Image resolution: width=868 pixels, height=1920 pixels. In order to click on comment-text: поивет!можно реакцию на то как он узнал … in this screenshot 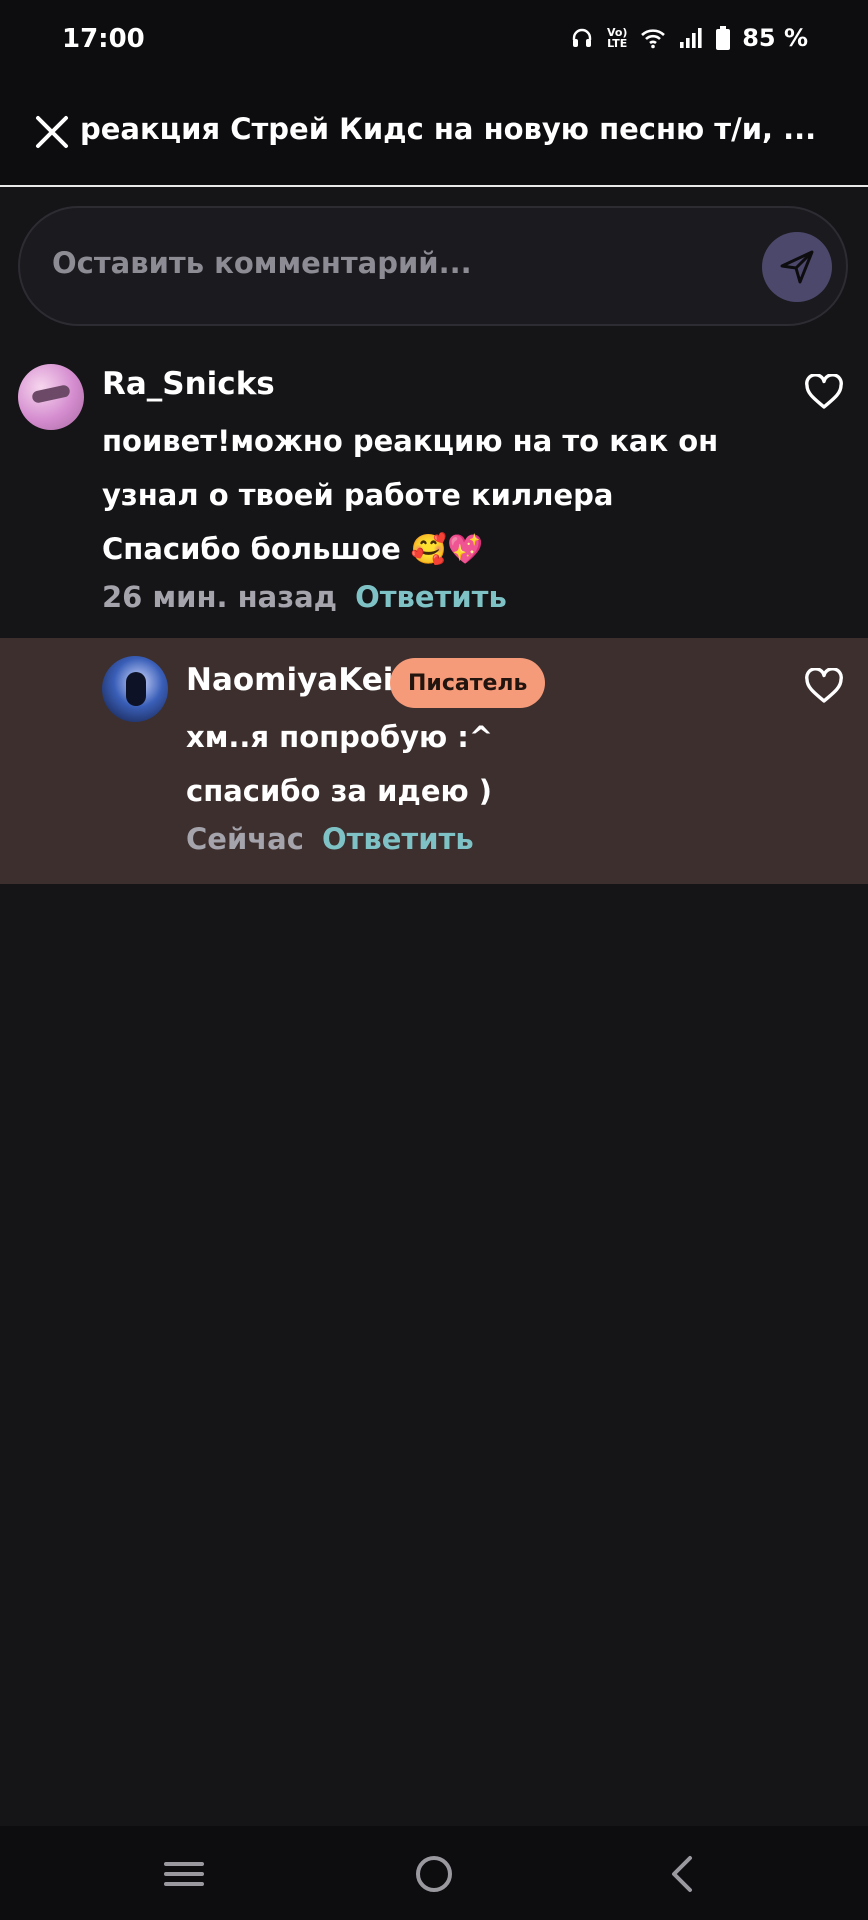, I will do `click(410, 495)`.